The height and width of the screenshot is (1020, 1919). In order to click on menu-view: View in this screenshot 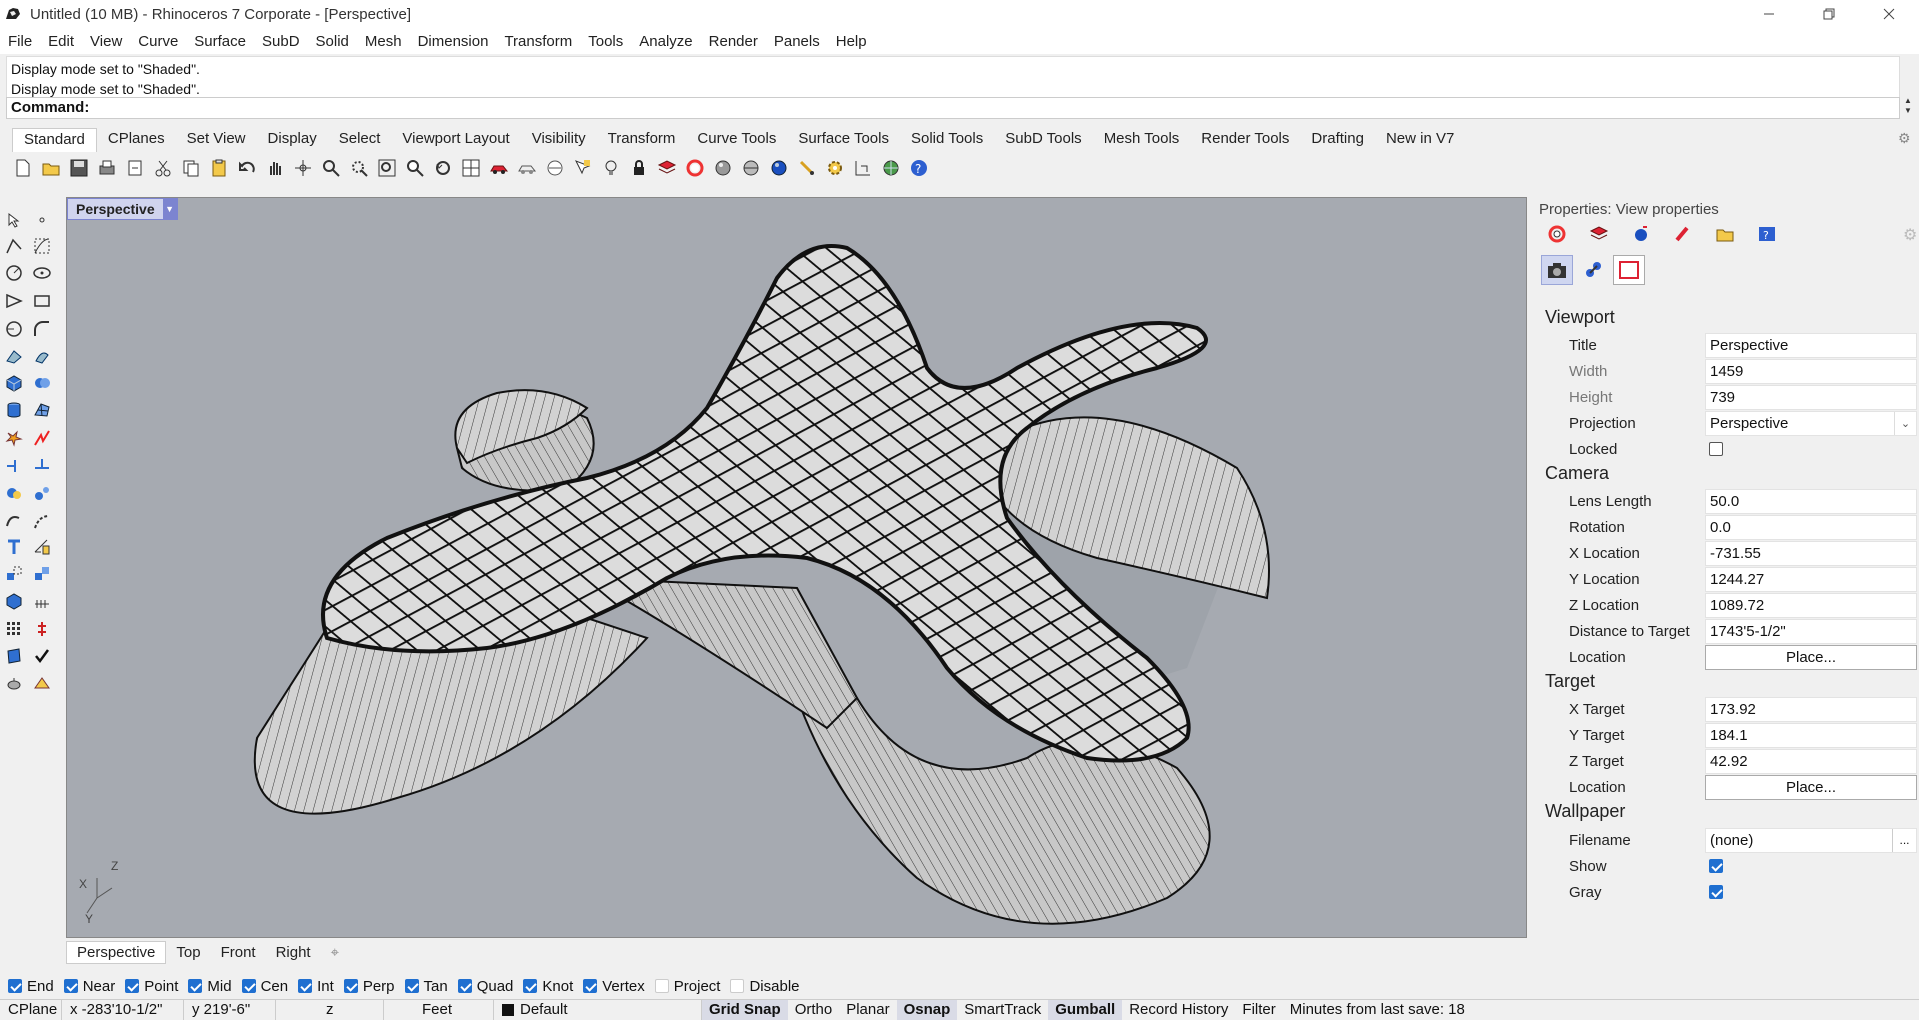, I will do `click(106, 41)`.